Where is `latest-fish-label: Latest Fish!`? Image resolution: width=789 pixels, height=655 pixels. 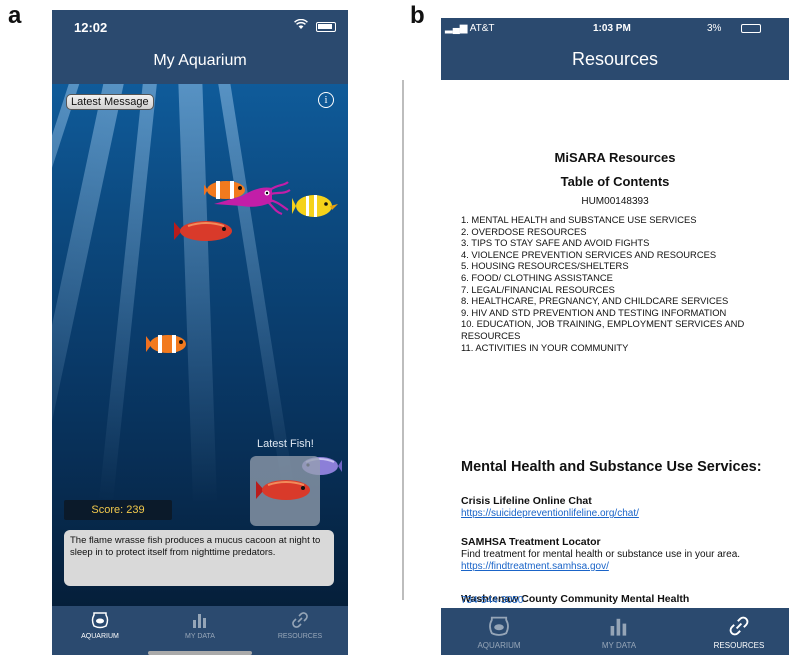
latest-fish-label: Latest Fish! is located at coordinates (285, 444).